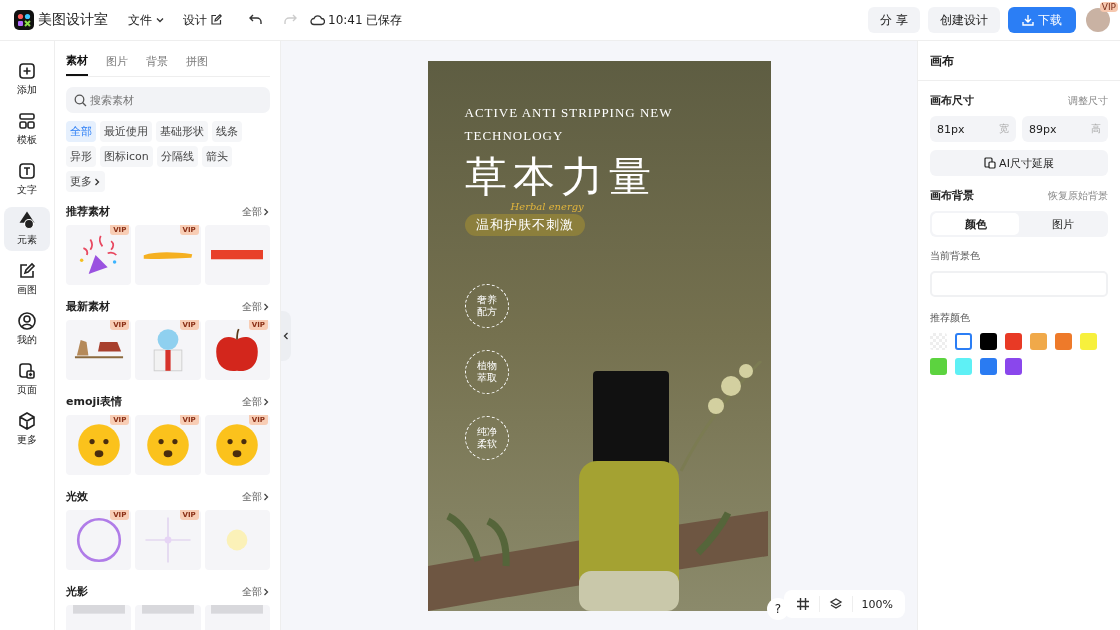  What do you see at coordinates (126, 131) in the screenshot?
I see `filter-chip: 最近使用` at bounding box center [126, 131].